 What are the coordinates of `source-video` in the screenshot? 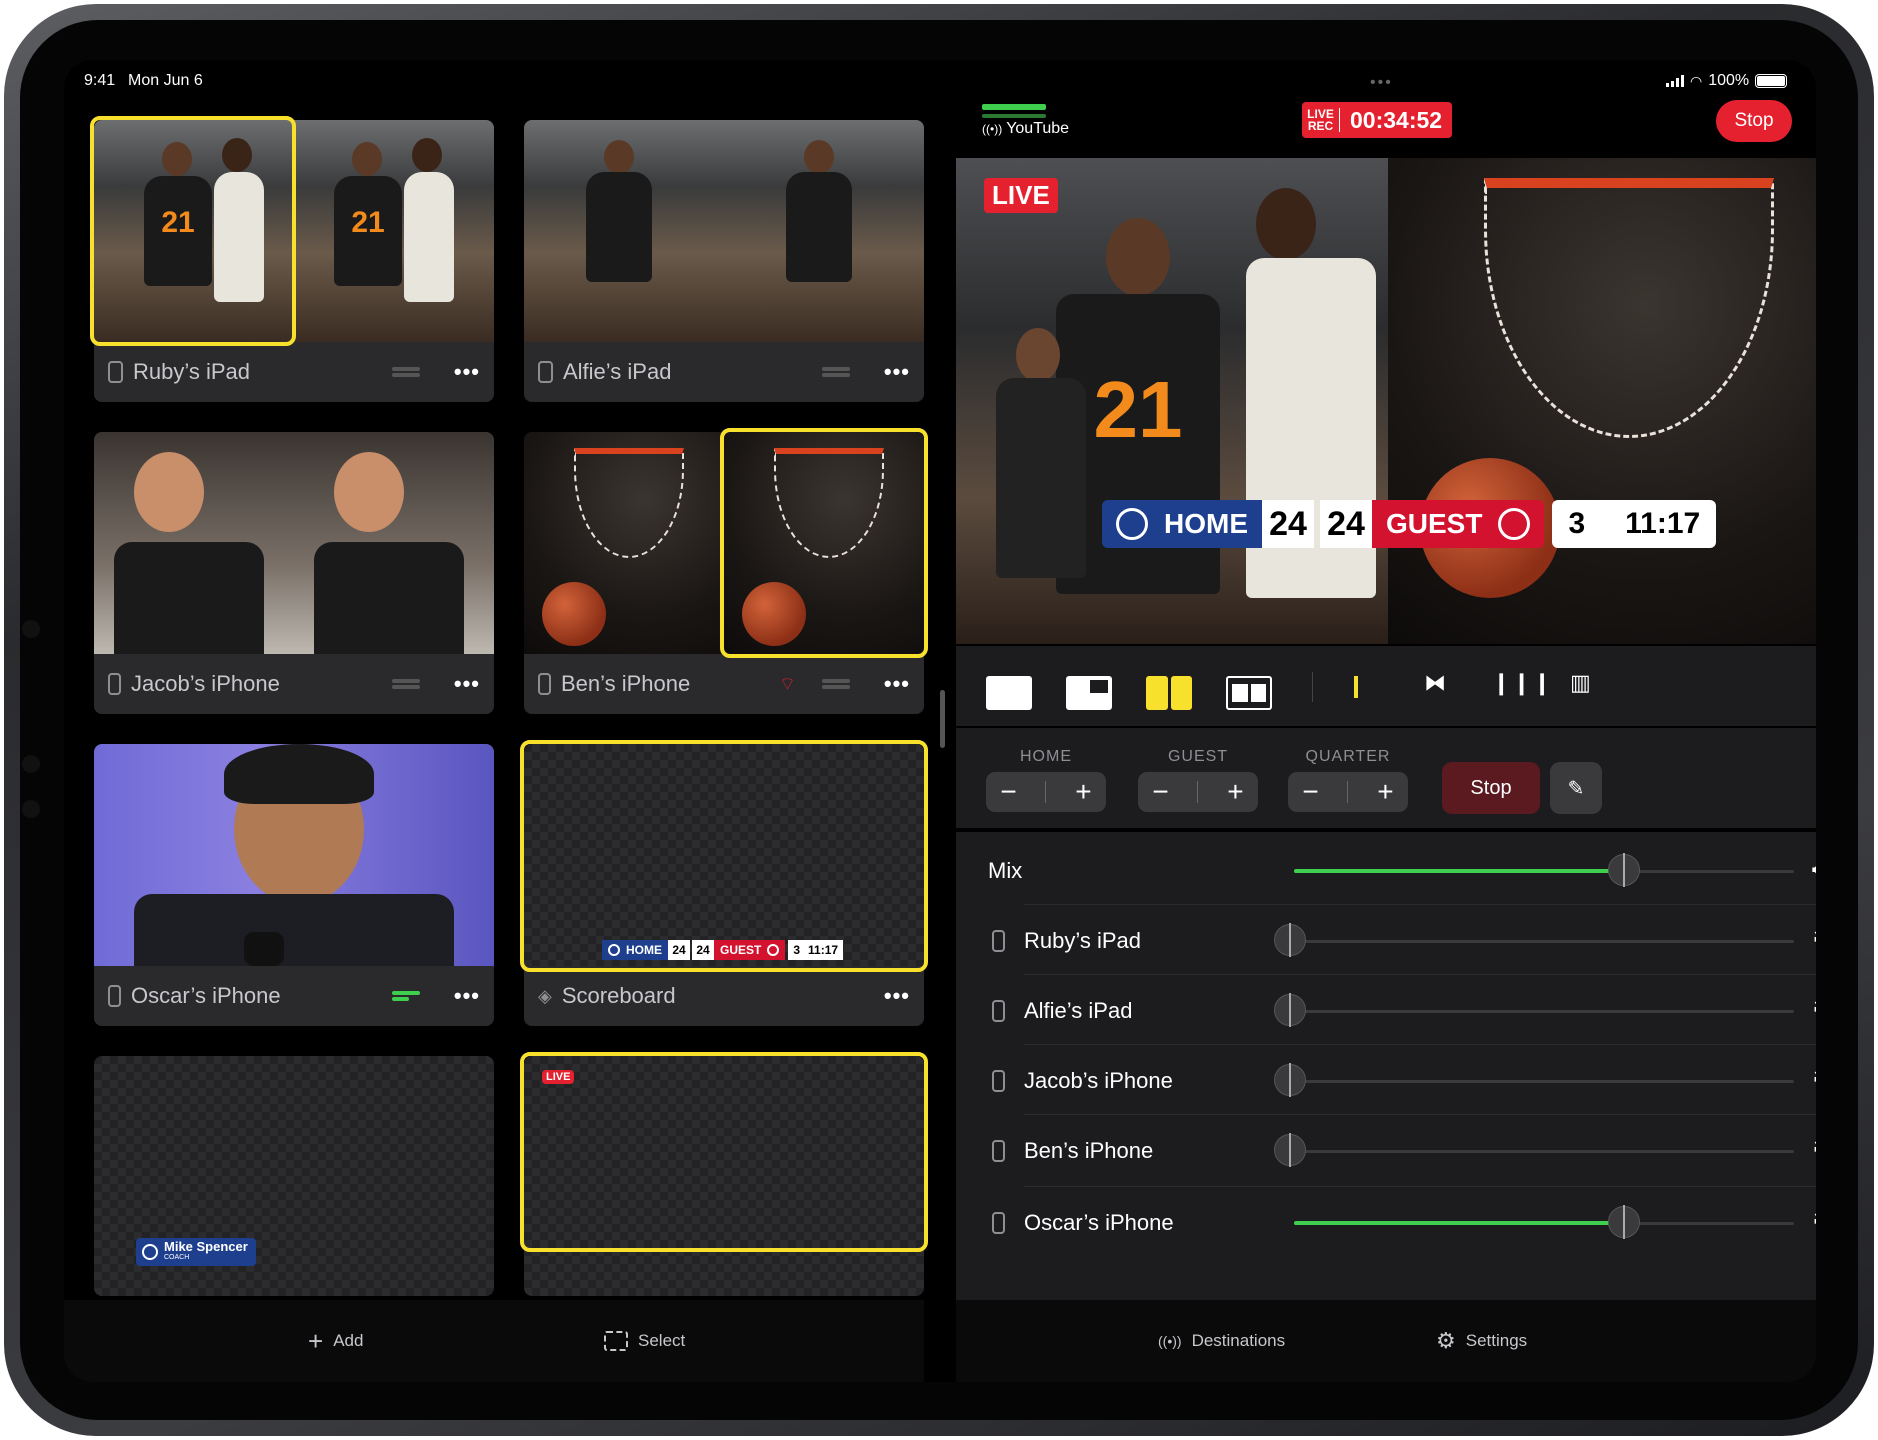 It's located at (724, 543).